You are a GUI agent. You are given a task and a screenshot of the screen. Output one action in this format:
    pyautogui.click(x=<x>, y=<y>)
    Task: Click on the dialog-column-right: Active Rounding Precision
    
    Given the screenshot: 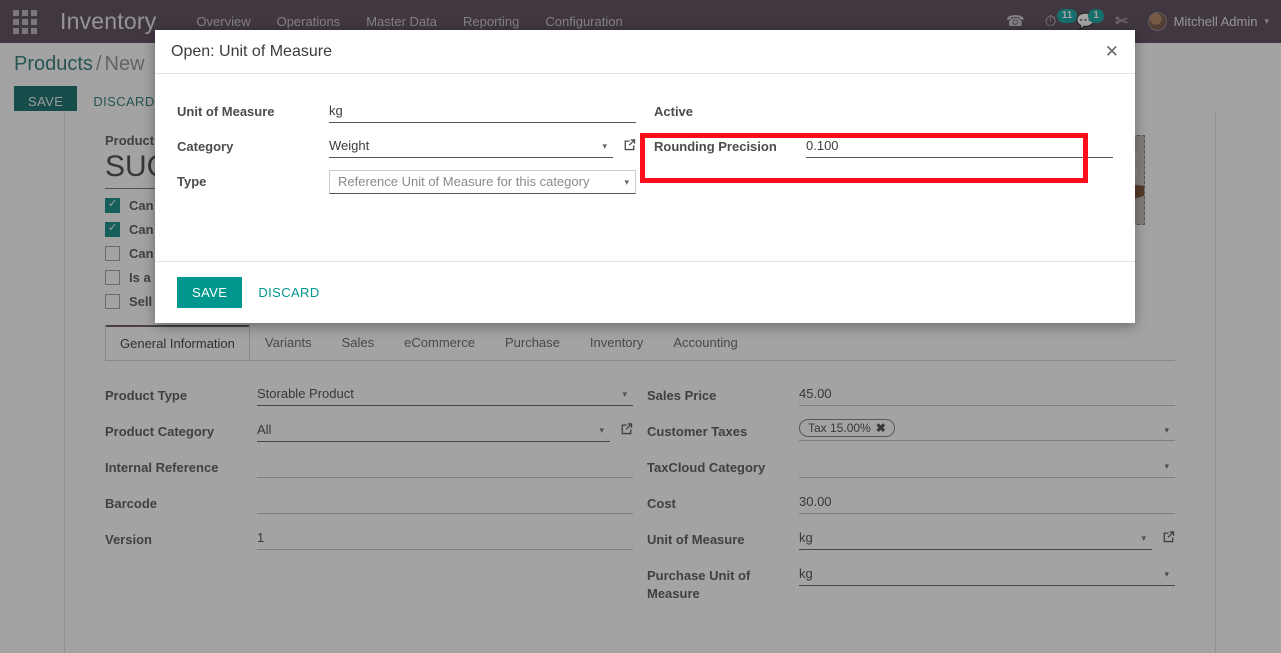 What is the action you would take?
    pyautogui.click(x=883, y=180)
    